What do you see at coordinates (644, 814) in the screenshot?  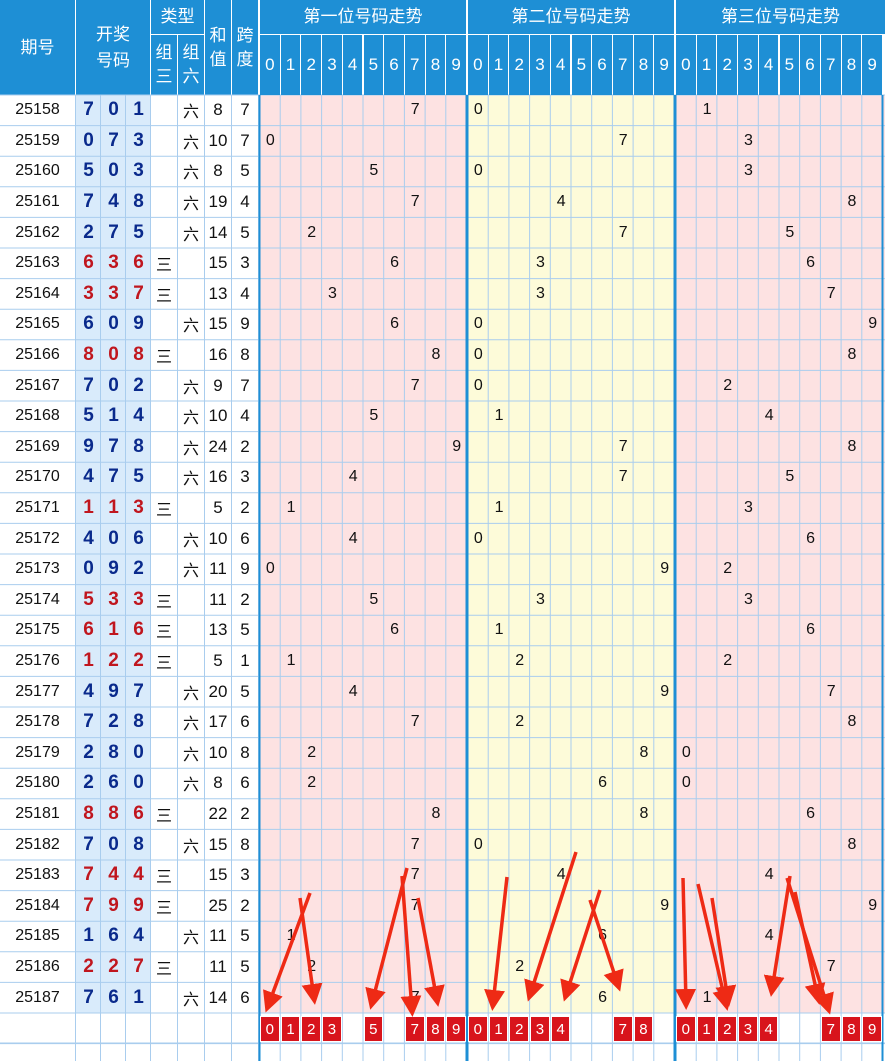 I see `trend-mark: 8` at bounding box center [644, 814].